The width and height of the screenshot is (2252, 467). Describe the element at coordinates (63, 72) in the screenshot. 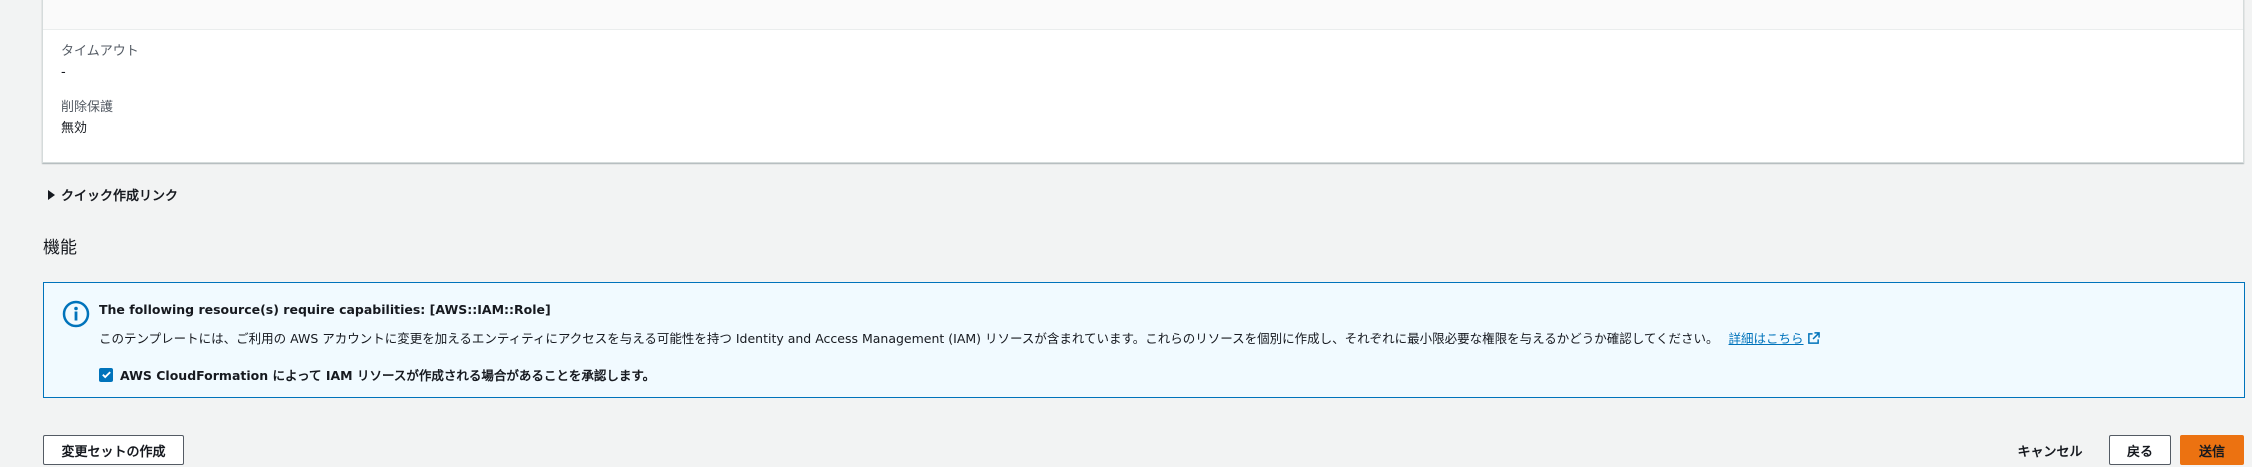

I see `timeout-value: -` at that location.